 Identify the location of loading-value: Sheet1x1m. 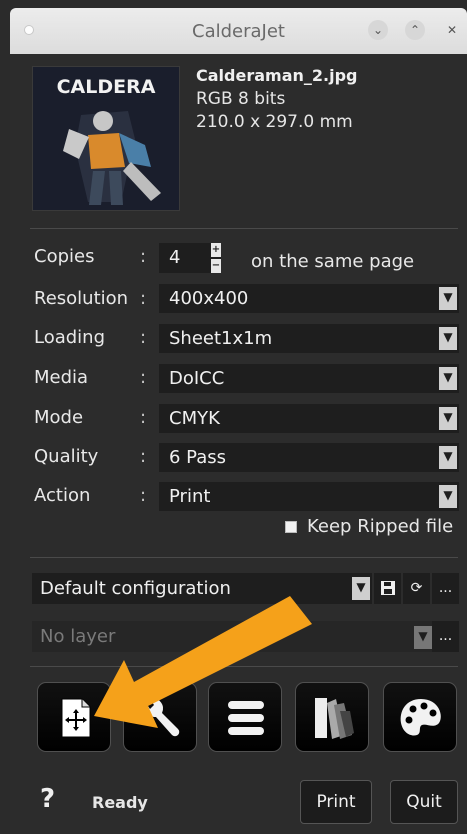
(221, 338).